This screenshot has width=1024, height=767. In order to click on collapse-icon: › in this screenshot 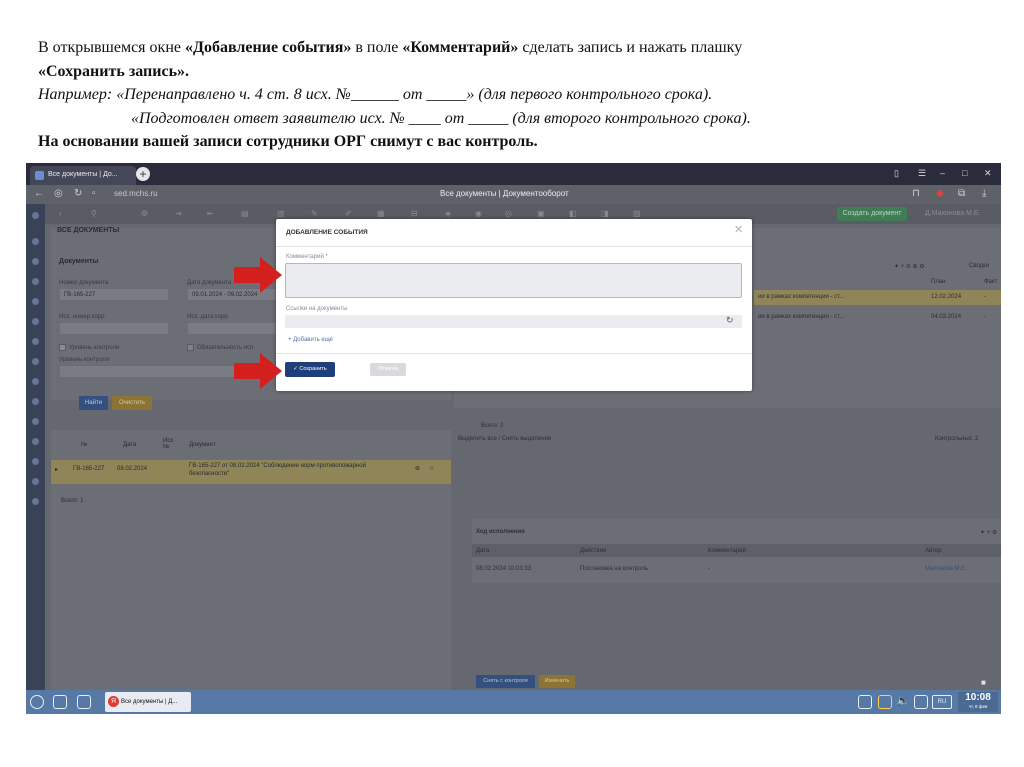, I will do `click(60, 213)`.